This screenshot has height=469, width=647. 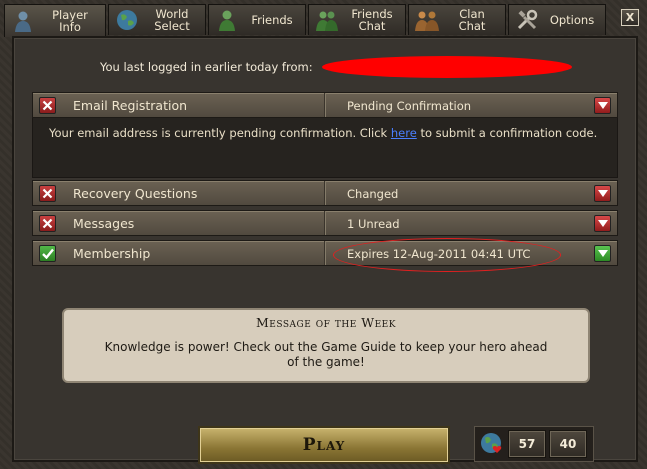 What do you see at coordinates (447, 255) in the screenshot?
I see `red-circle-annotation` at bounding box center [447, 255].